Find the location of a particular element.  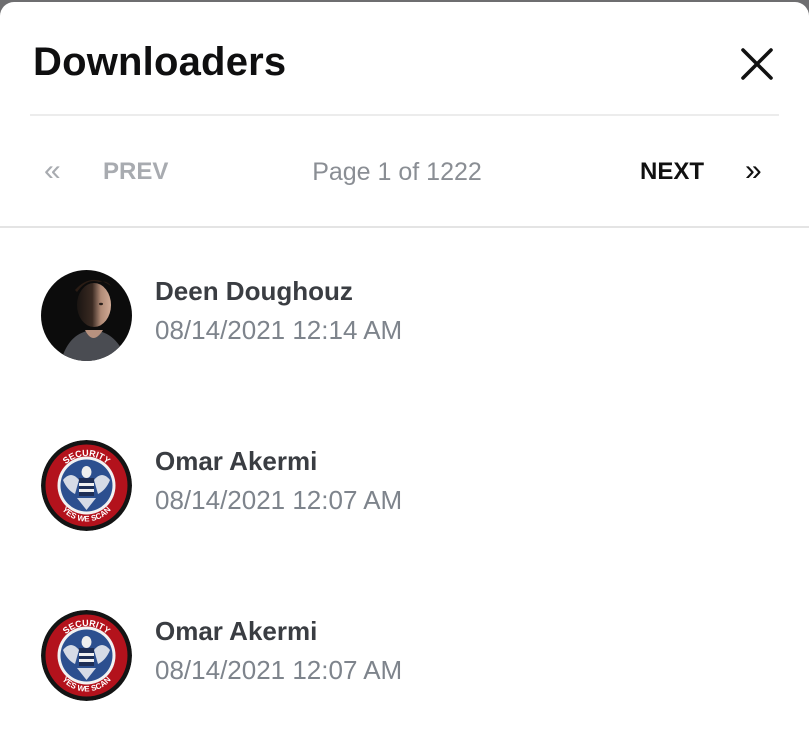

close-icon is located at coordinates (757, 64).